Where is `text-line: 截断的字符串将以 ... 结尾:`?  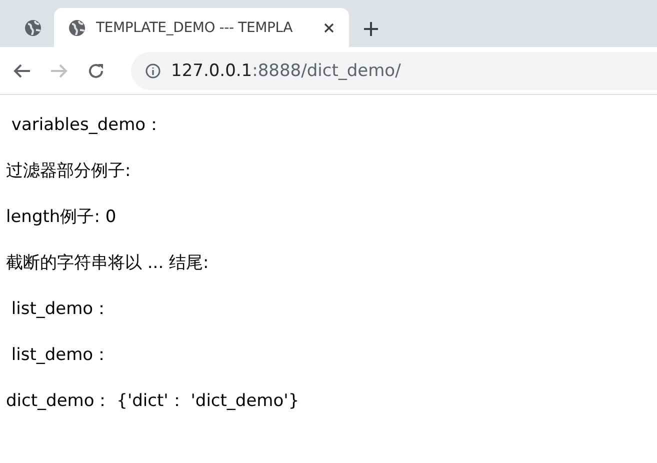
text-line: 截断的字符串将以 ... 结尾: is located at coordinates (108, 263).